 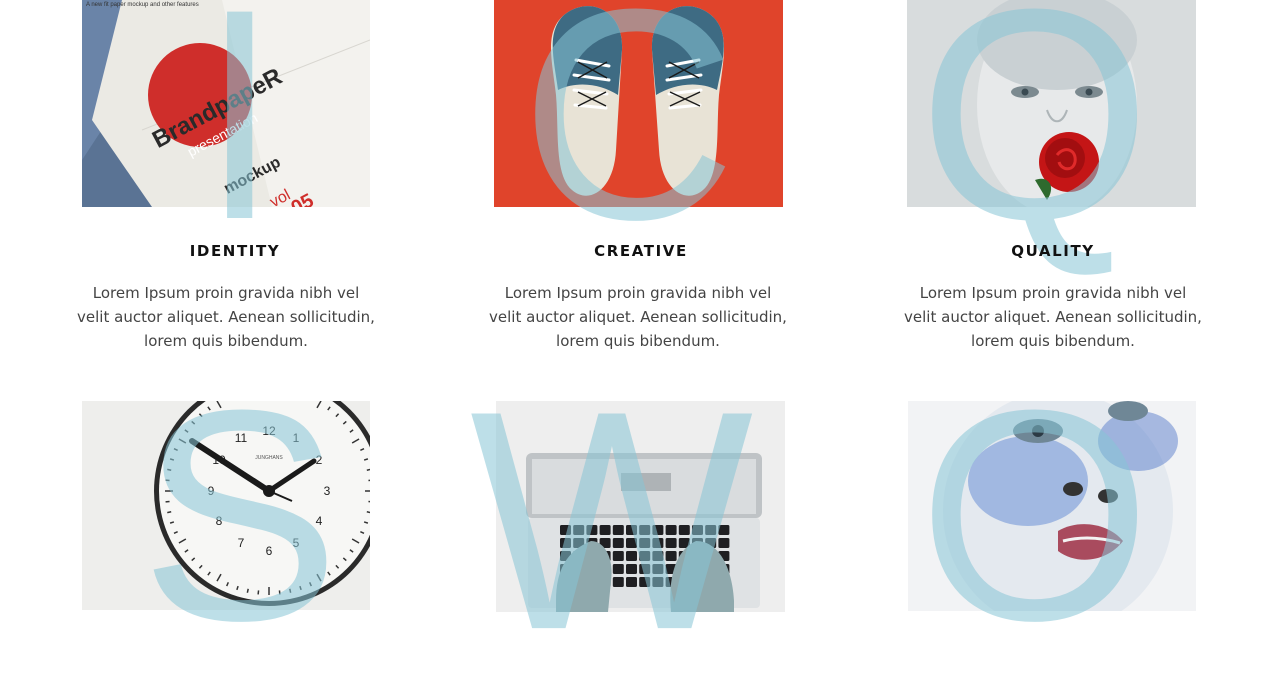 I want to click on feature-image-clock: 12 1 2 3 4 5 6 7 8 9 10 11 JUNGHANS, so click(x=226, y=505).